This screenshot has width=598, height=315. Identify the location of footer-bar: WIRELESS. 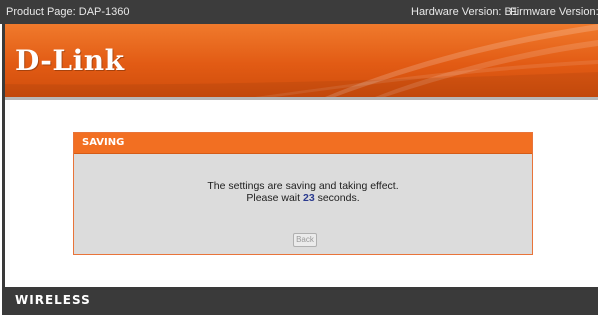
(301, 301).